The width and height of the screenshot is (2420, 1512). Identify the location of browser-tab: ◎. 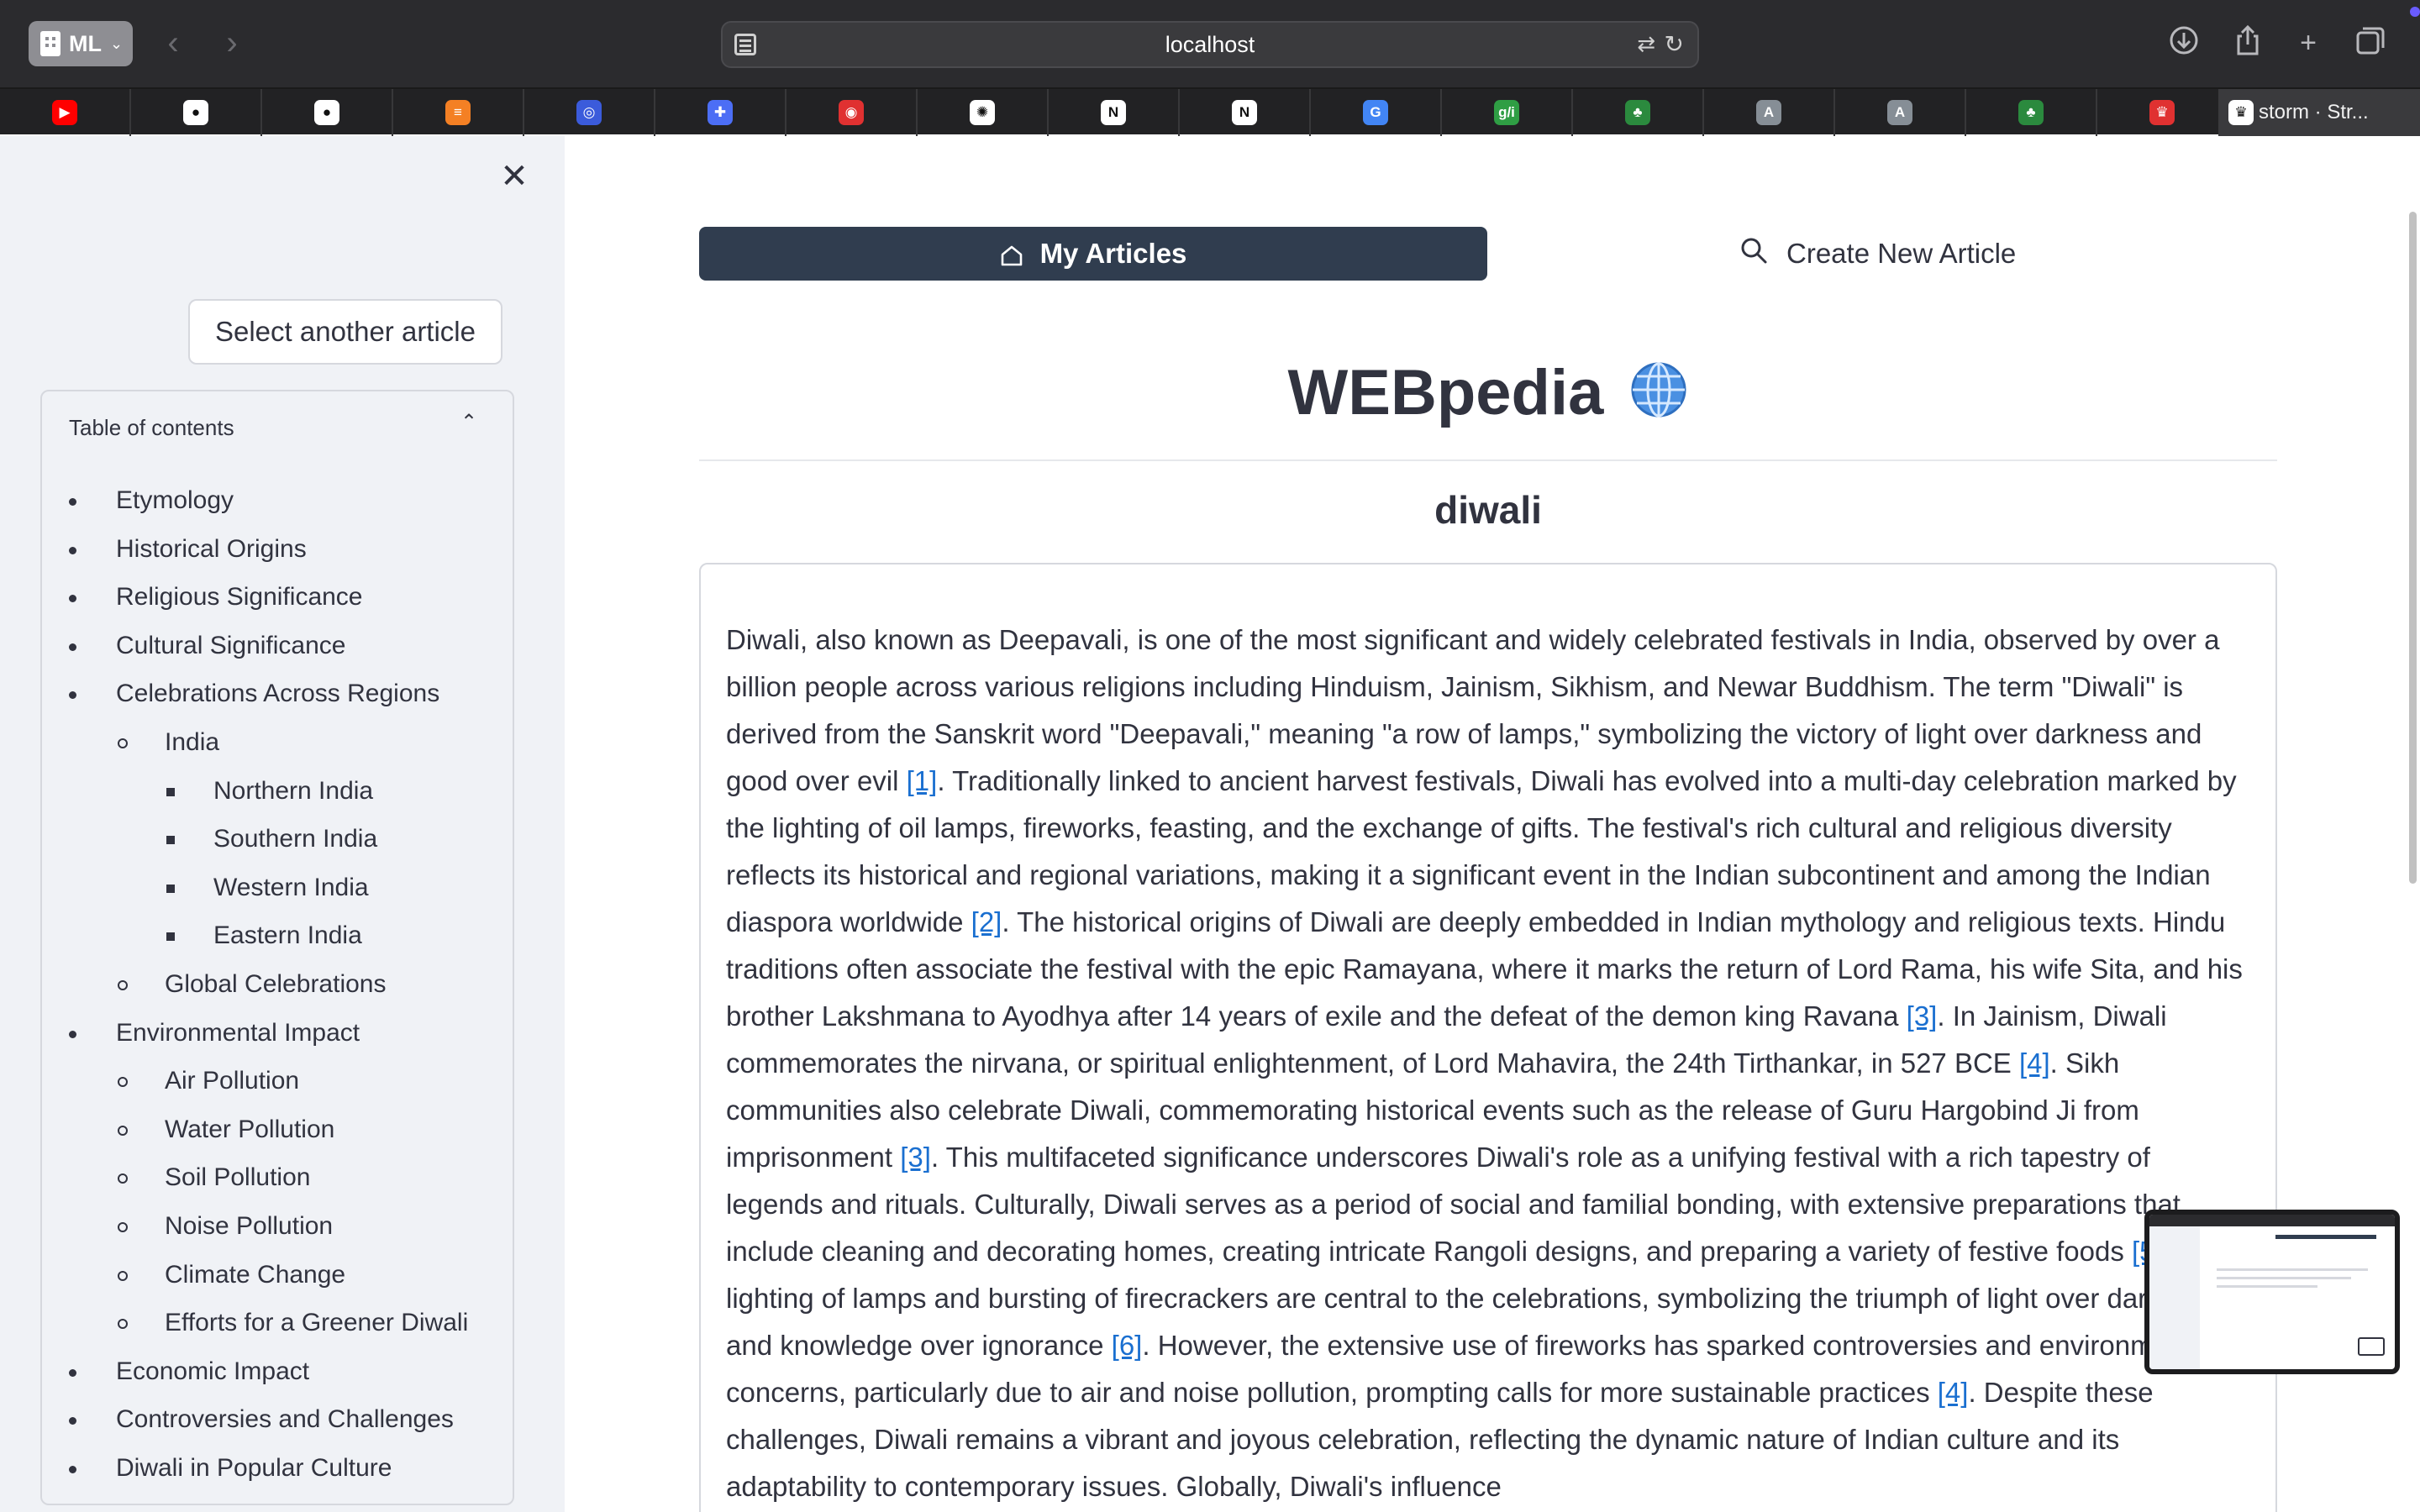
(589, 112).